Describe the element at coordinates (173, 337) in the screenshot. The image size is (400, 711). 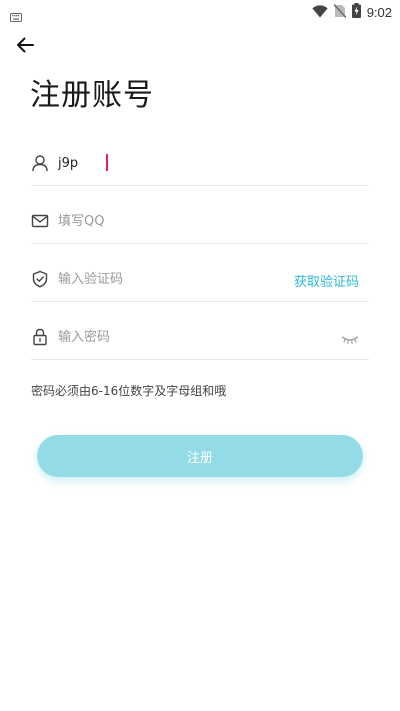
I see `password-field` at that location.